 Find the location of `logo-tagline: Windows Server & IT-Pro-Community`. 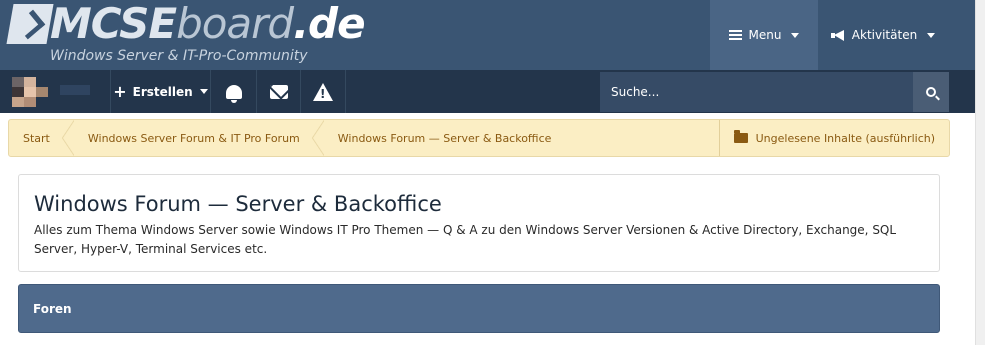

logo-tagline: Windows Server & IT-Pro-Community is located at coordinates (179, 56).